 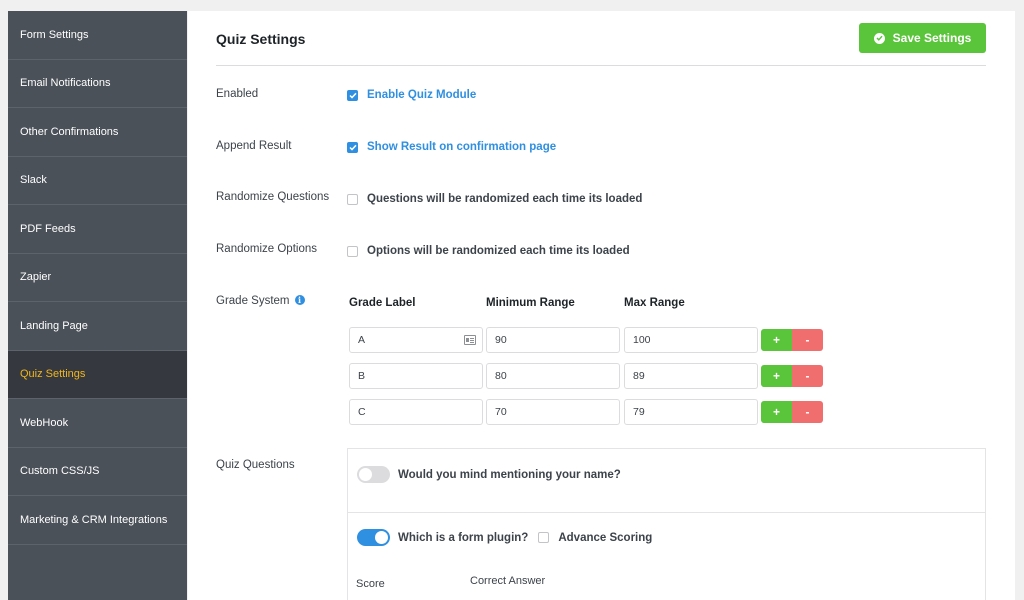 What do you see at coordinates (273, 197) in the screenshot?
I see `randomize-questions-label: Randomize Questions` at bounding box center [273, 197].